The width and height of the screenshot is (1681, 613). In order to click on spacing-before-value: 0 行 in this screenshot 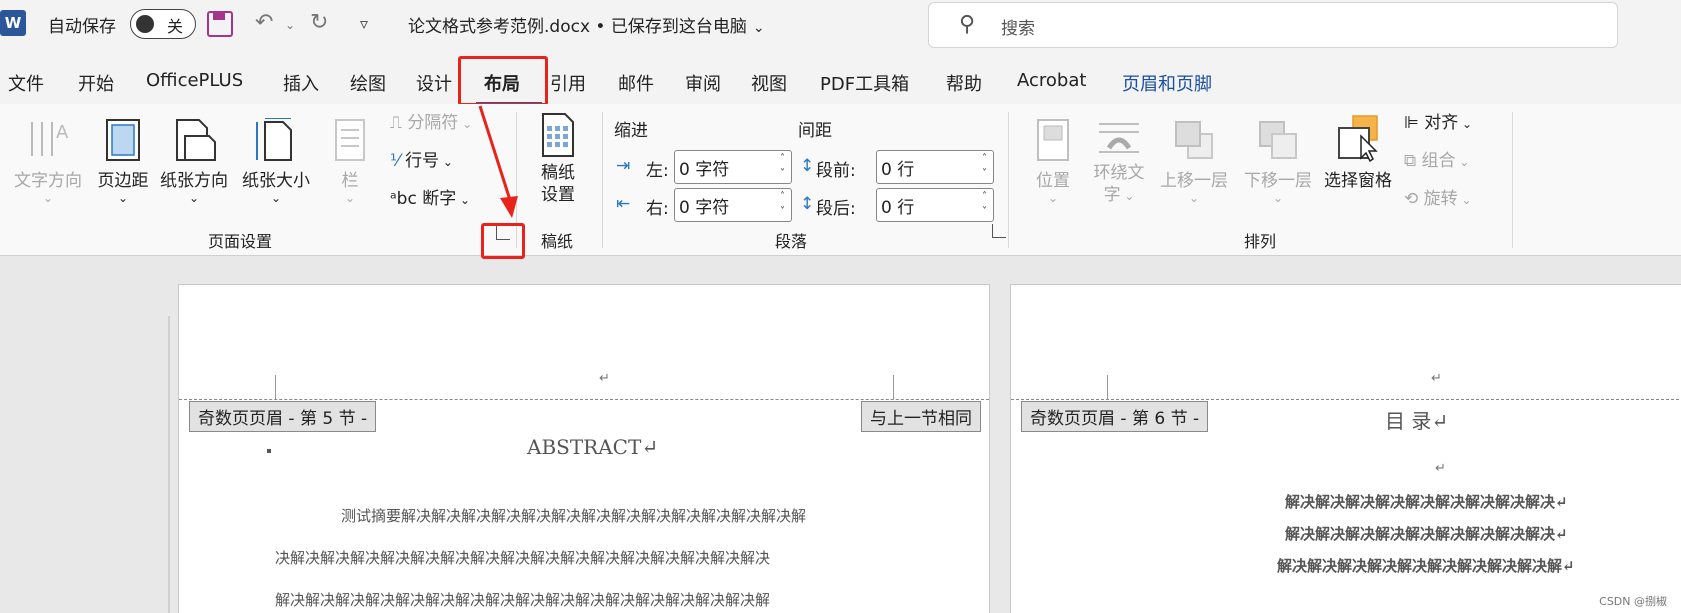, I will do `click(898, 170)`.